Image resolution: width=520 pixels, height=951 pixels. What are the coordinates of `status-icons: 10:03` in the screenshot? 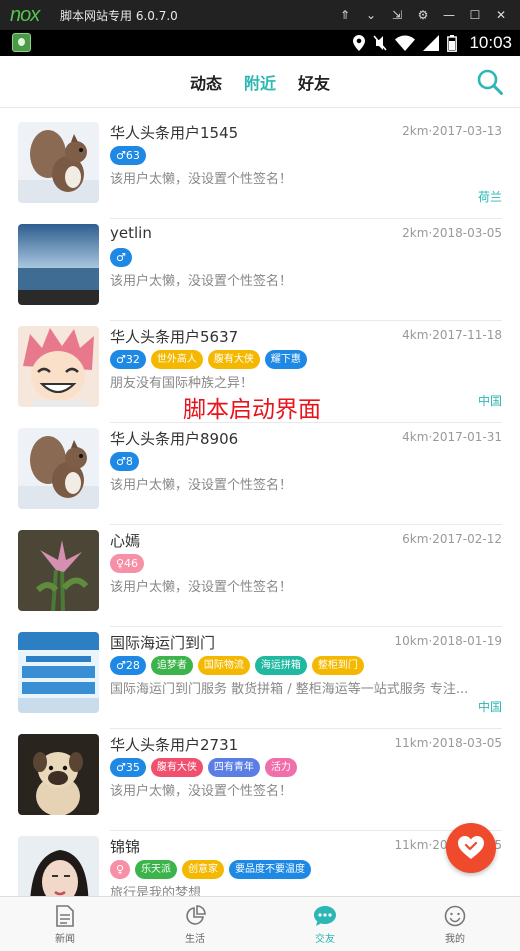 It's located at (432, 43).